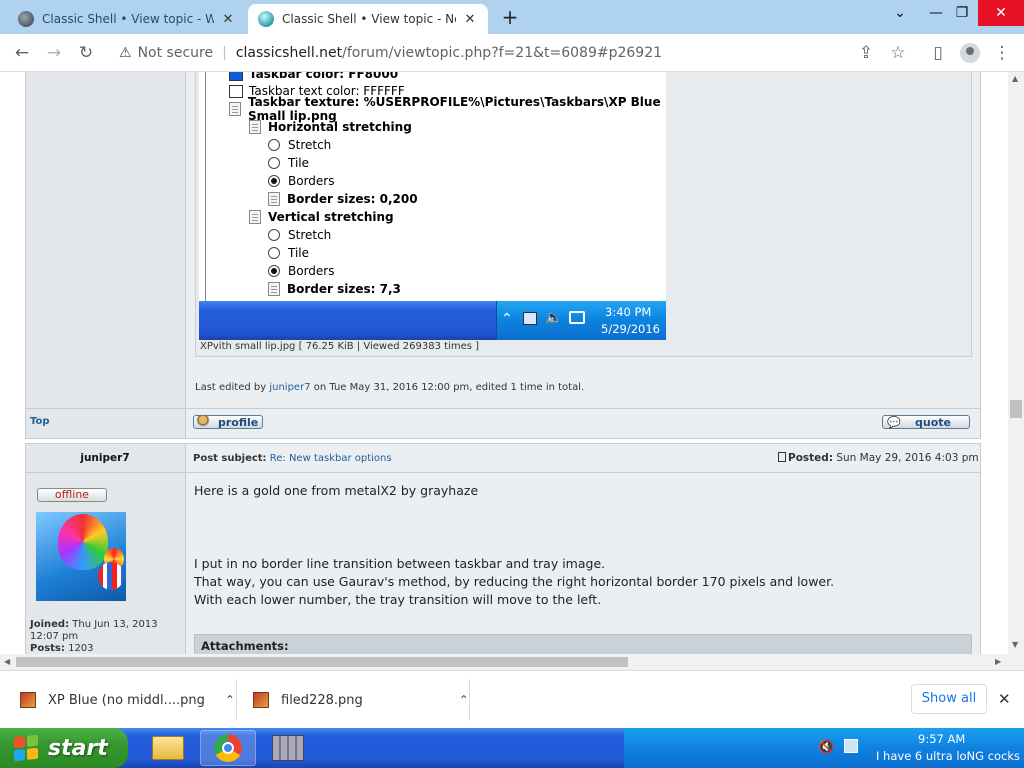  I want to click on chrome-icon, so click(228, 748).